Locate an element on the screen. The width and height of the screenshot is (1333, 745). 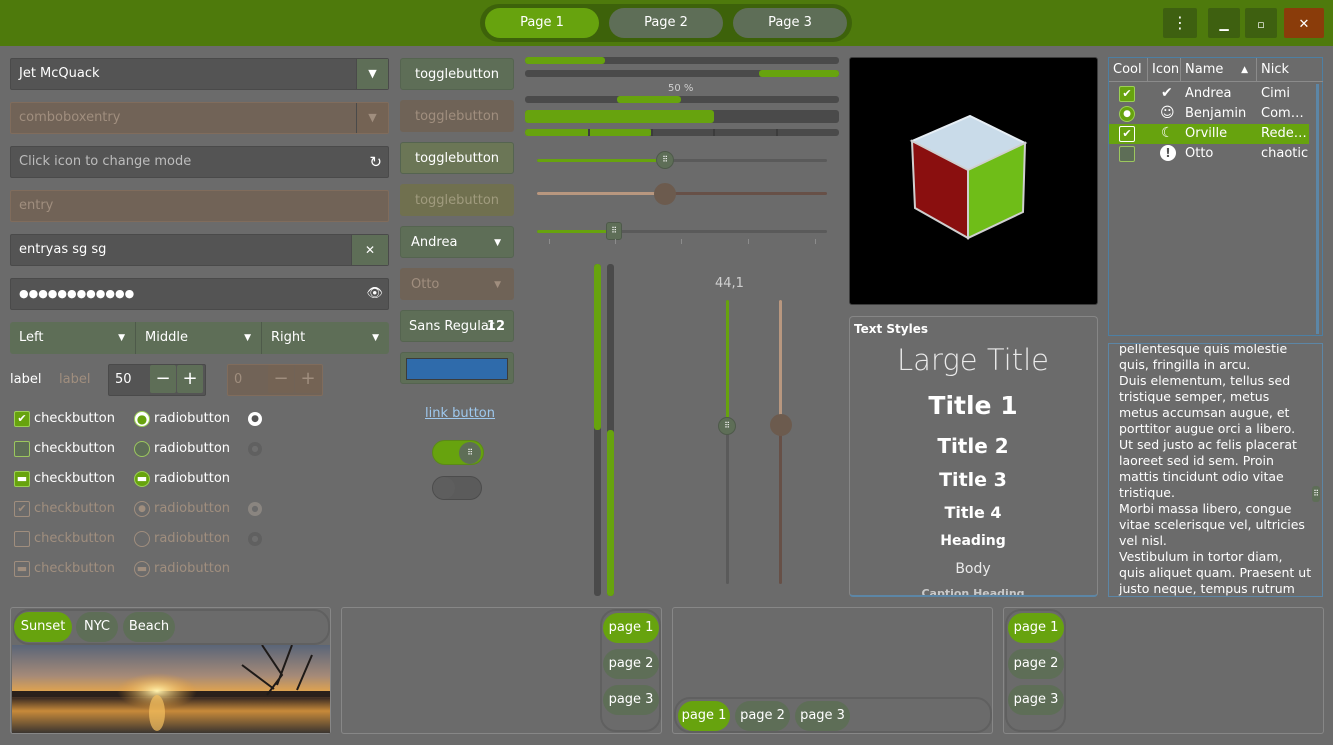
close-button: ✕ is located at coordinates (1304, 23).